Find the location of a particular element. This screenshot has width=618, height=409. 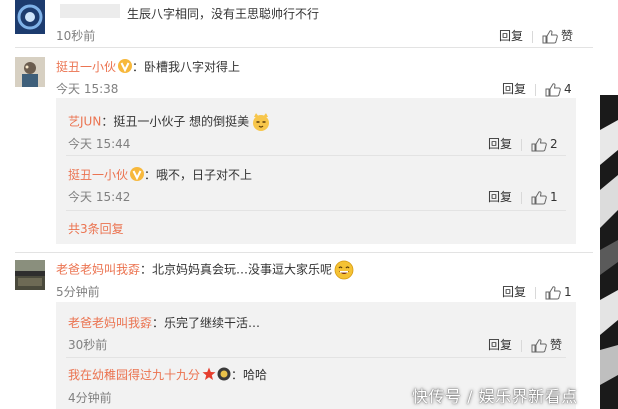

reply-line: 我在幼稚园得过九十九分 ：哈哈 is located at coordinates (168, 374).